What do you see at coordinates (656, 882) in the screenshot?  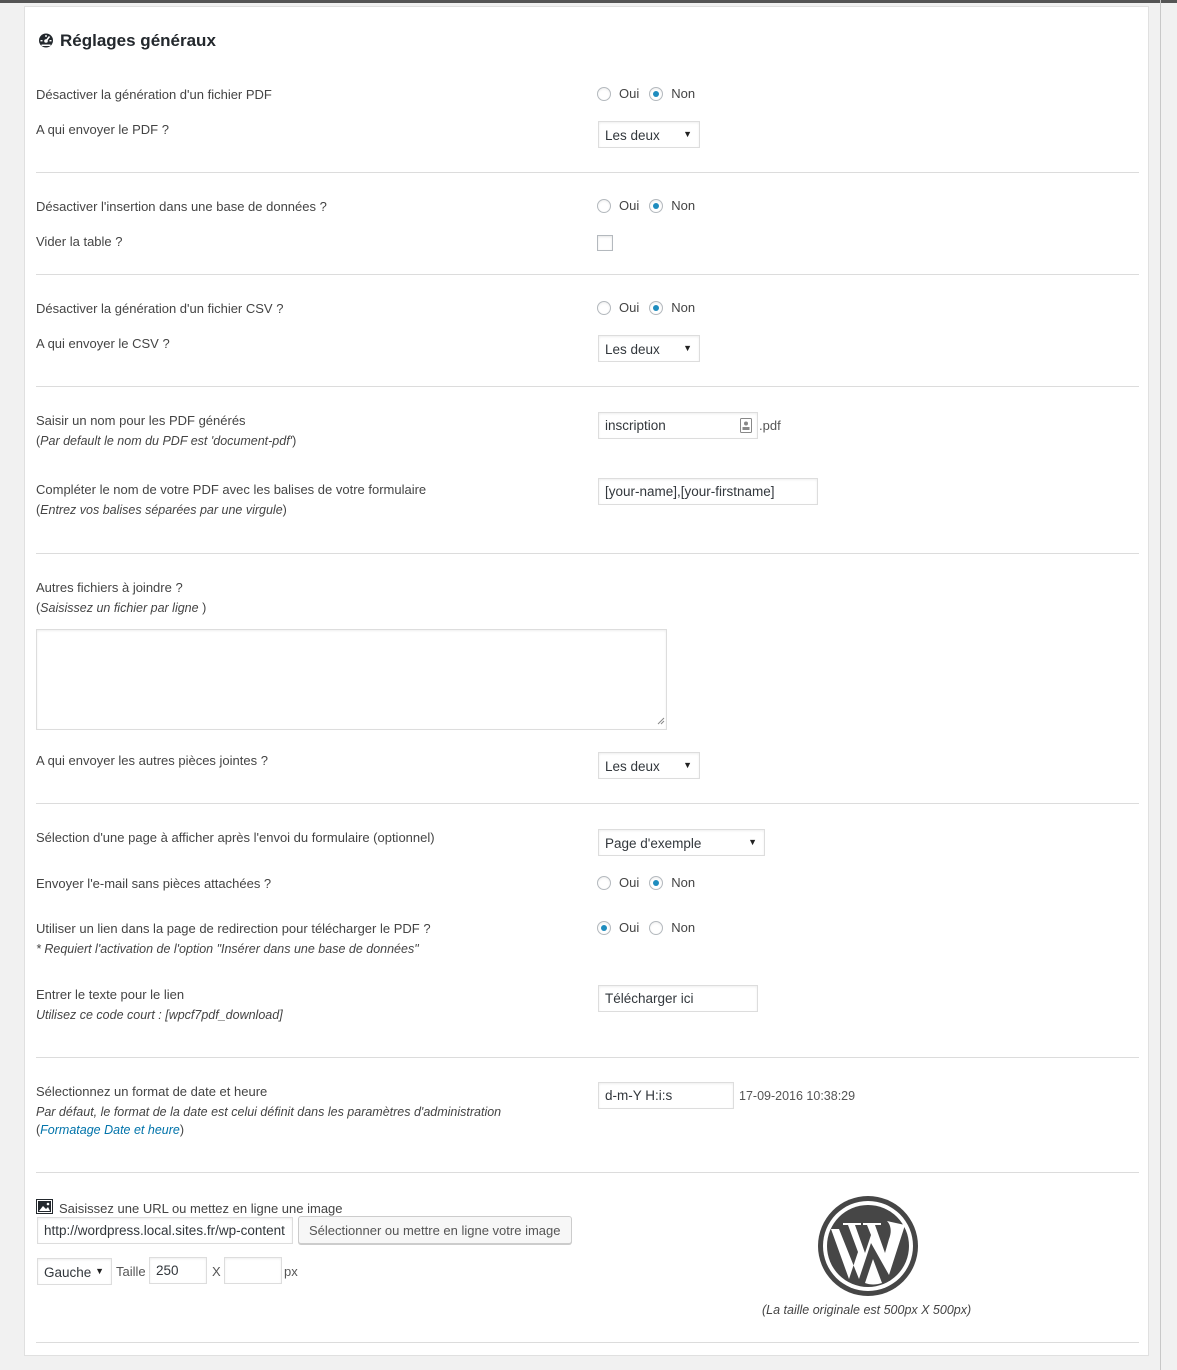 I see `noattach-no-radio` at bounding box center [656, 882].